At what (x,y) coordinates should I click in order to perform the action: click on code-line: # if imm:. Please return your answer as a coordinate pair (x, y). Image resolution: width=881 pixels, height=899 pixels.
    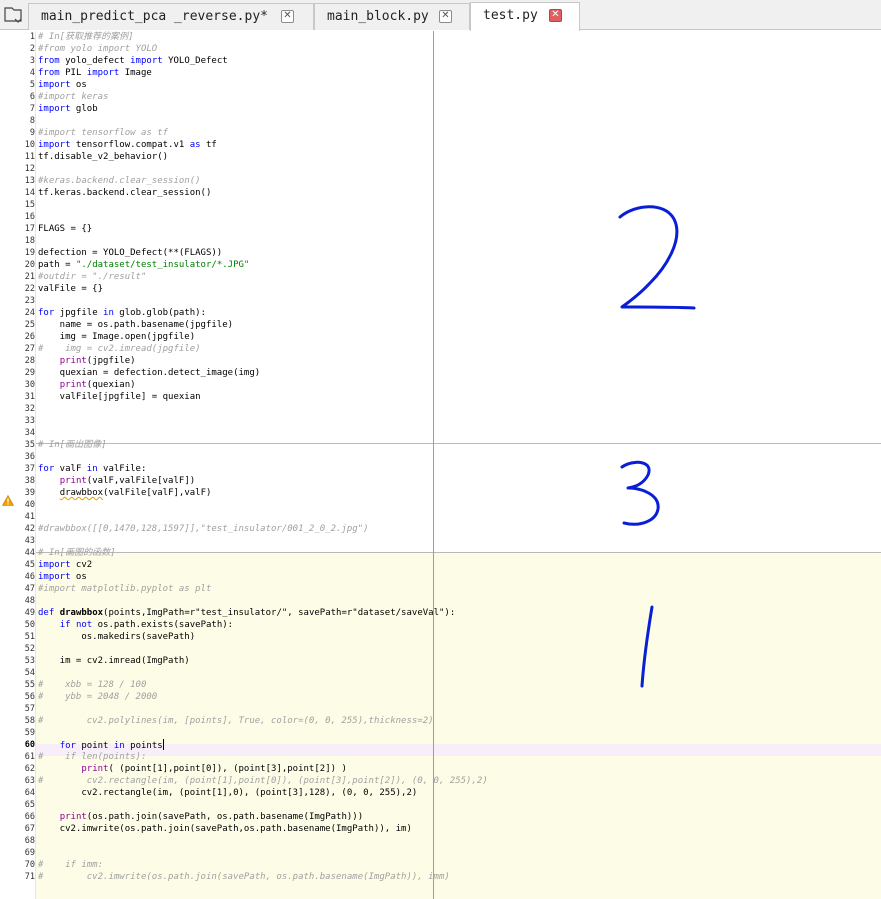
    Looking at the image, I should click on (70, 865).